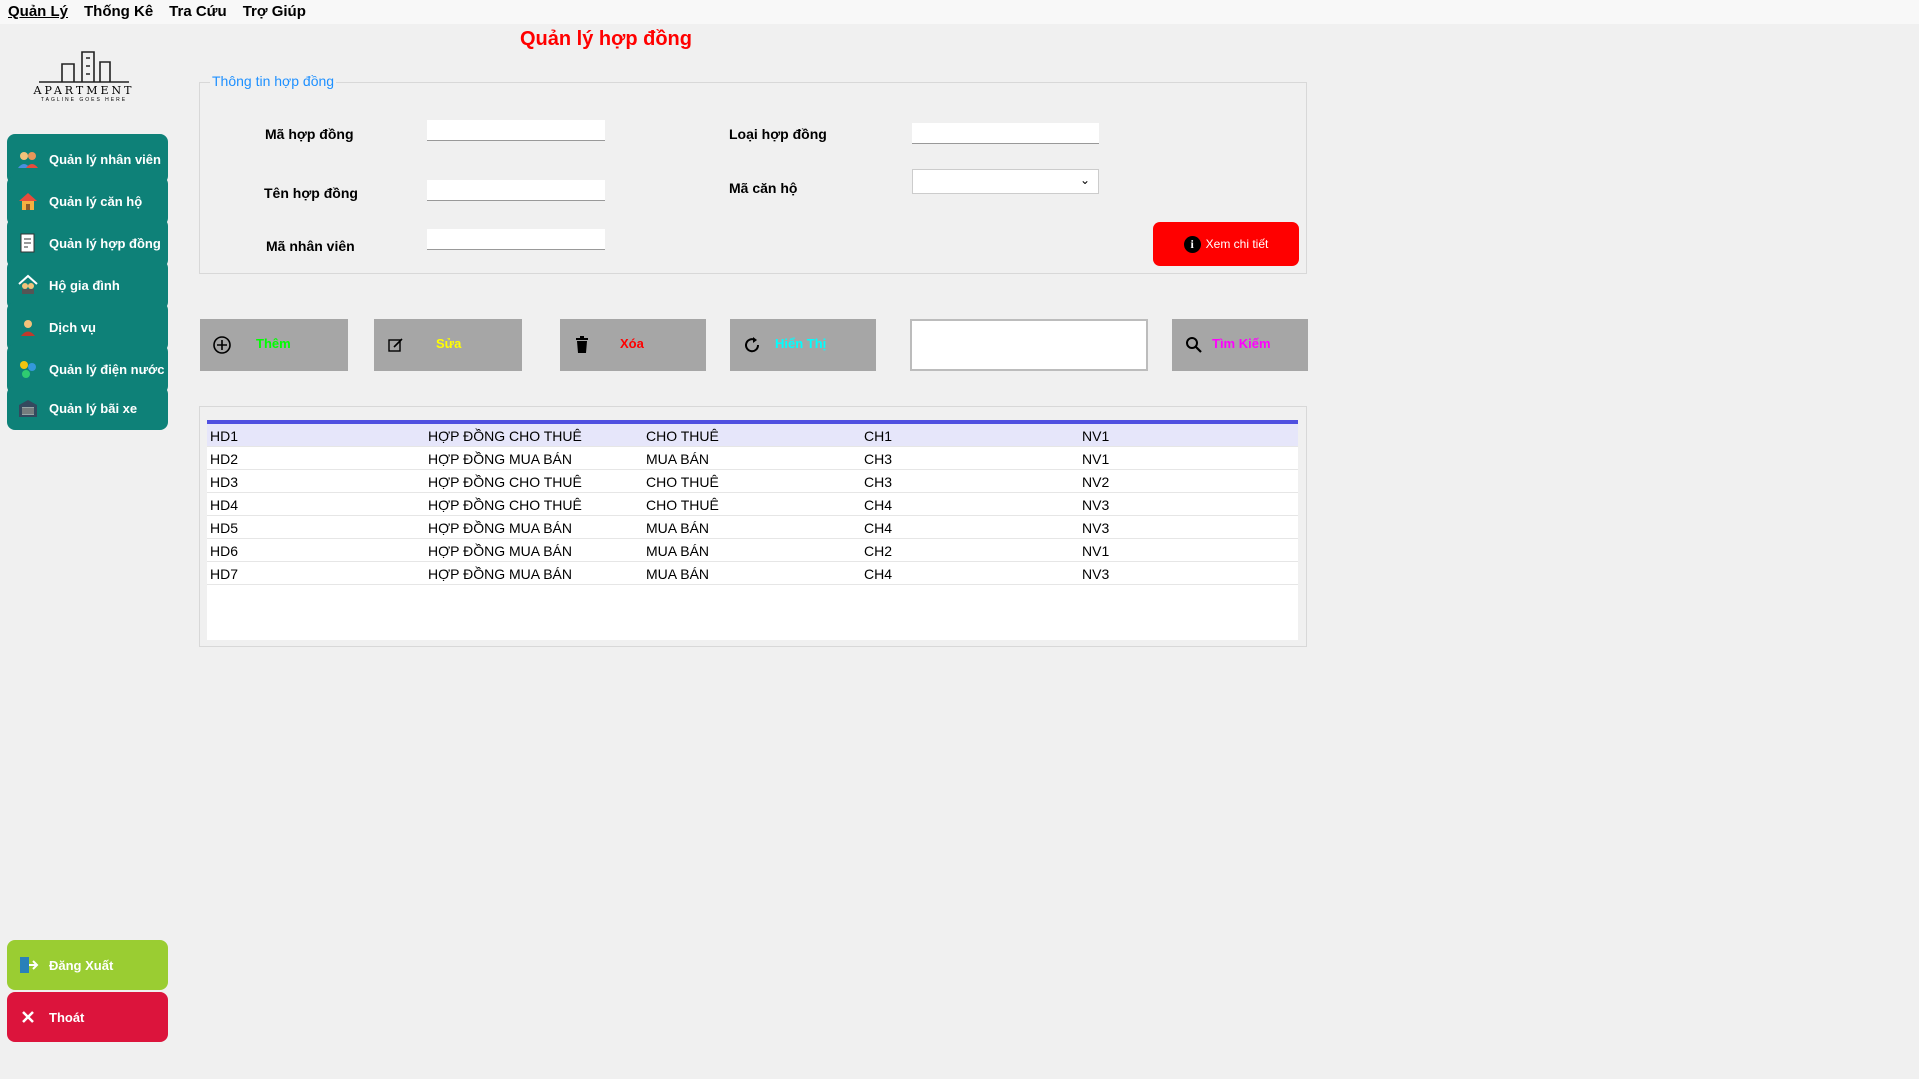 This screenshot has width=1919, height=1079. What do you see at coordinates (107, 369) in the screenshot?
I see `sidebar-item-label: Quản lý điện nước` at bounding box center [107, 369].